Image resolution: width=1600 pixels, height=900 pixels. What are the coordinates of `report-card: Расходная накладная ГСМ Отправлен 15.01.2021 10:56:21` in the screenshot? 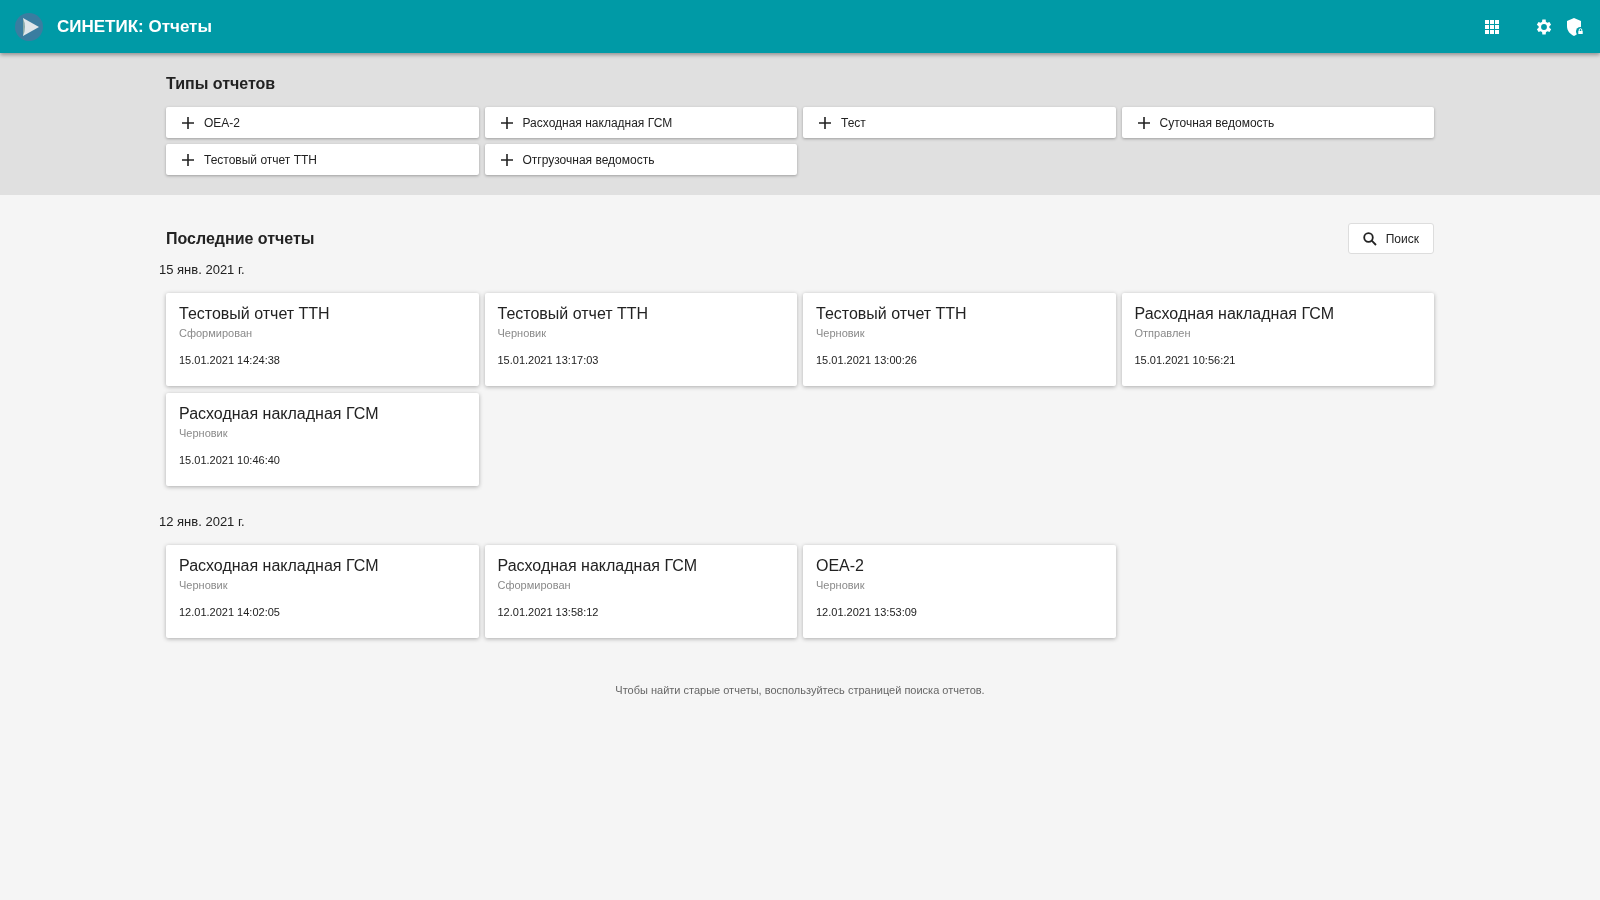 It's located at (1277, 339).